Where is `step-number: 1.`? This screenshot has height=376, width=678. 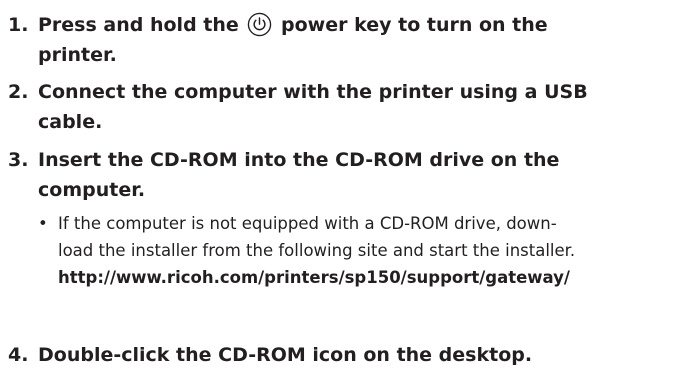
step-number: 1. is located at coordinates (18, 25).